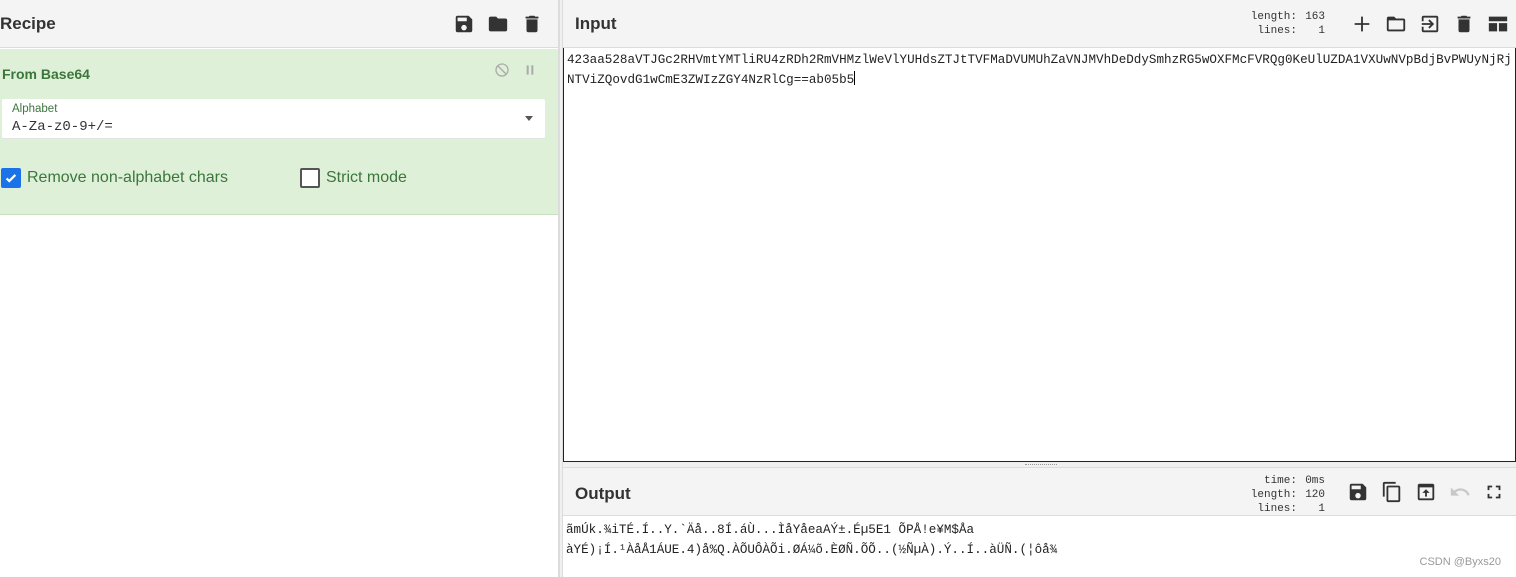 This screenshot has width=1516, height=577. I want to click on checkbox-checked-icon, so click(11, 178).